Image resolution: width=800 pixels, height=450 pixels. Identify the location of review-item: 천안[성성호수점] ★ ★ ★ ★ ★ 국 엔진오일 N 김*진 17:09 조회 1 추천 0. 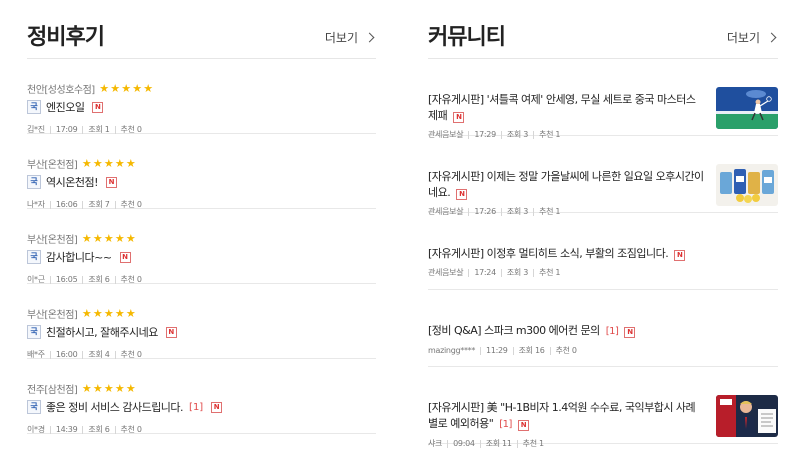
(201, 96).